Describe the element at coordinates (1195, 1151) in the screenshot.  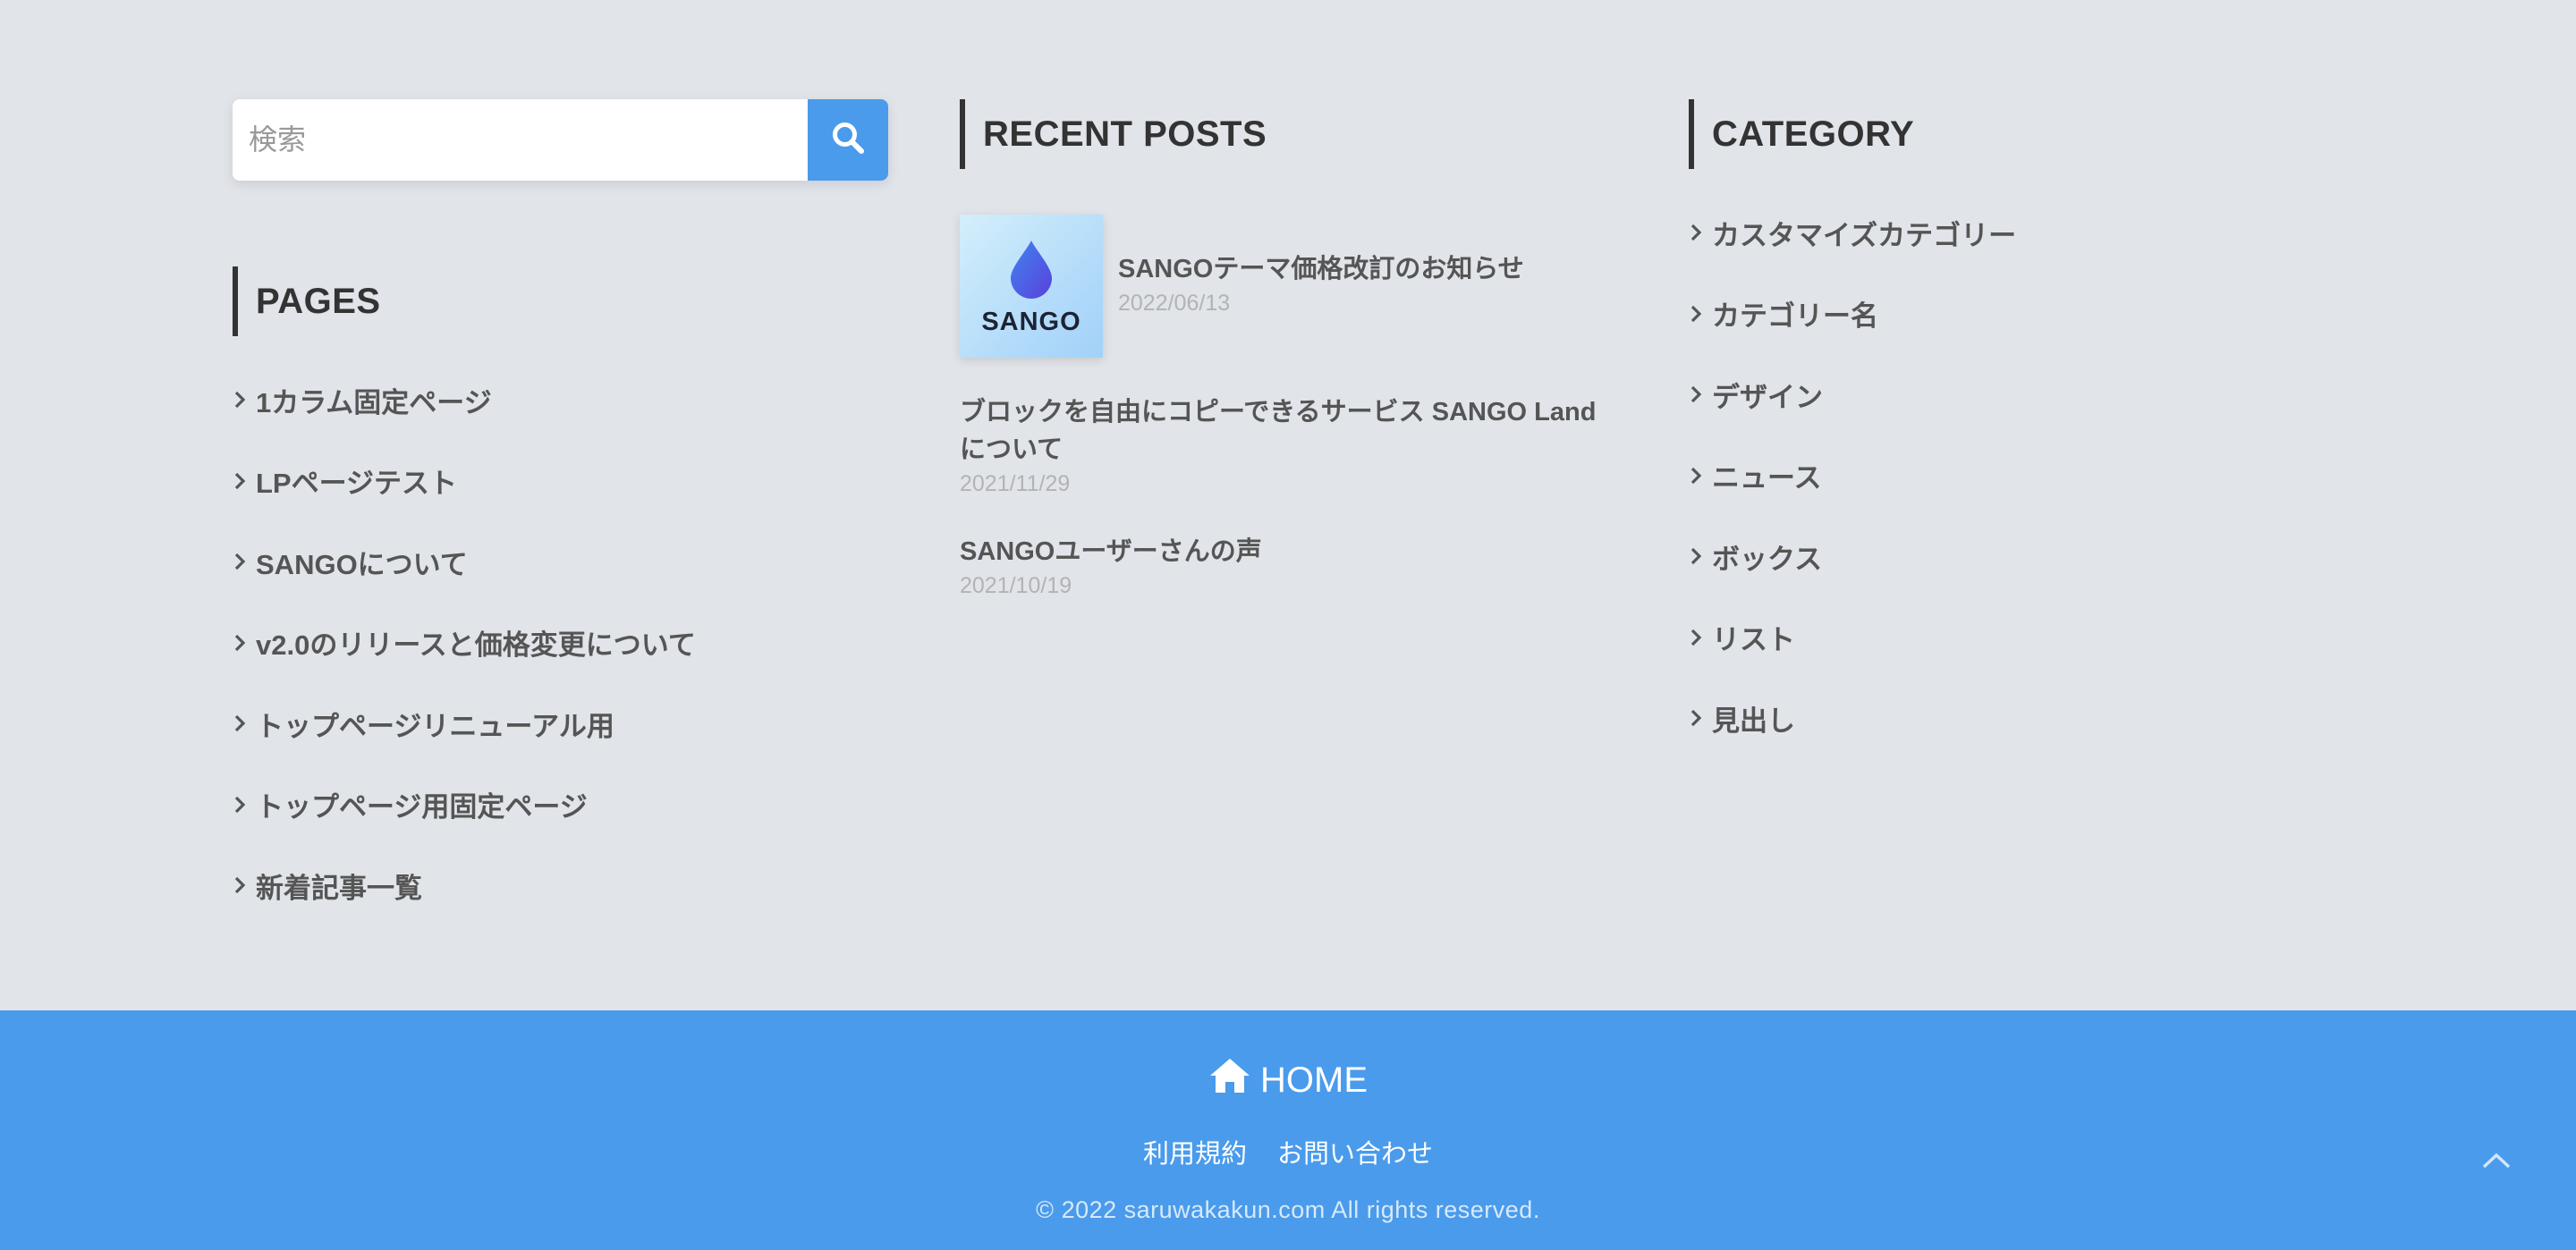
I see `terms-link: 利用規約` at that location.